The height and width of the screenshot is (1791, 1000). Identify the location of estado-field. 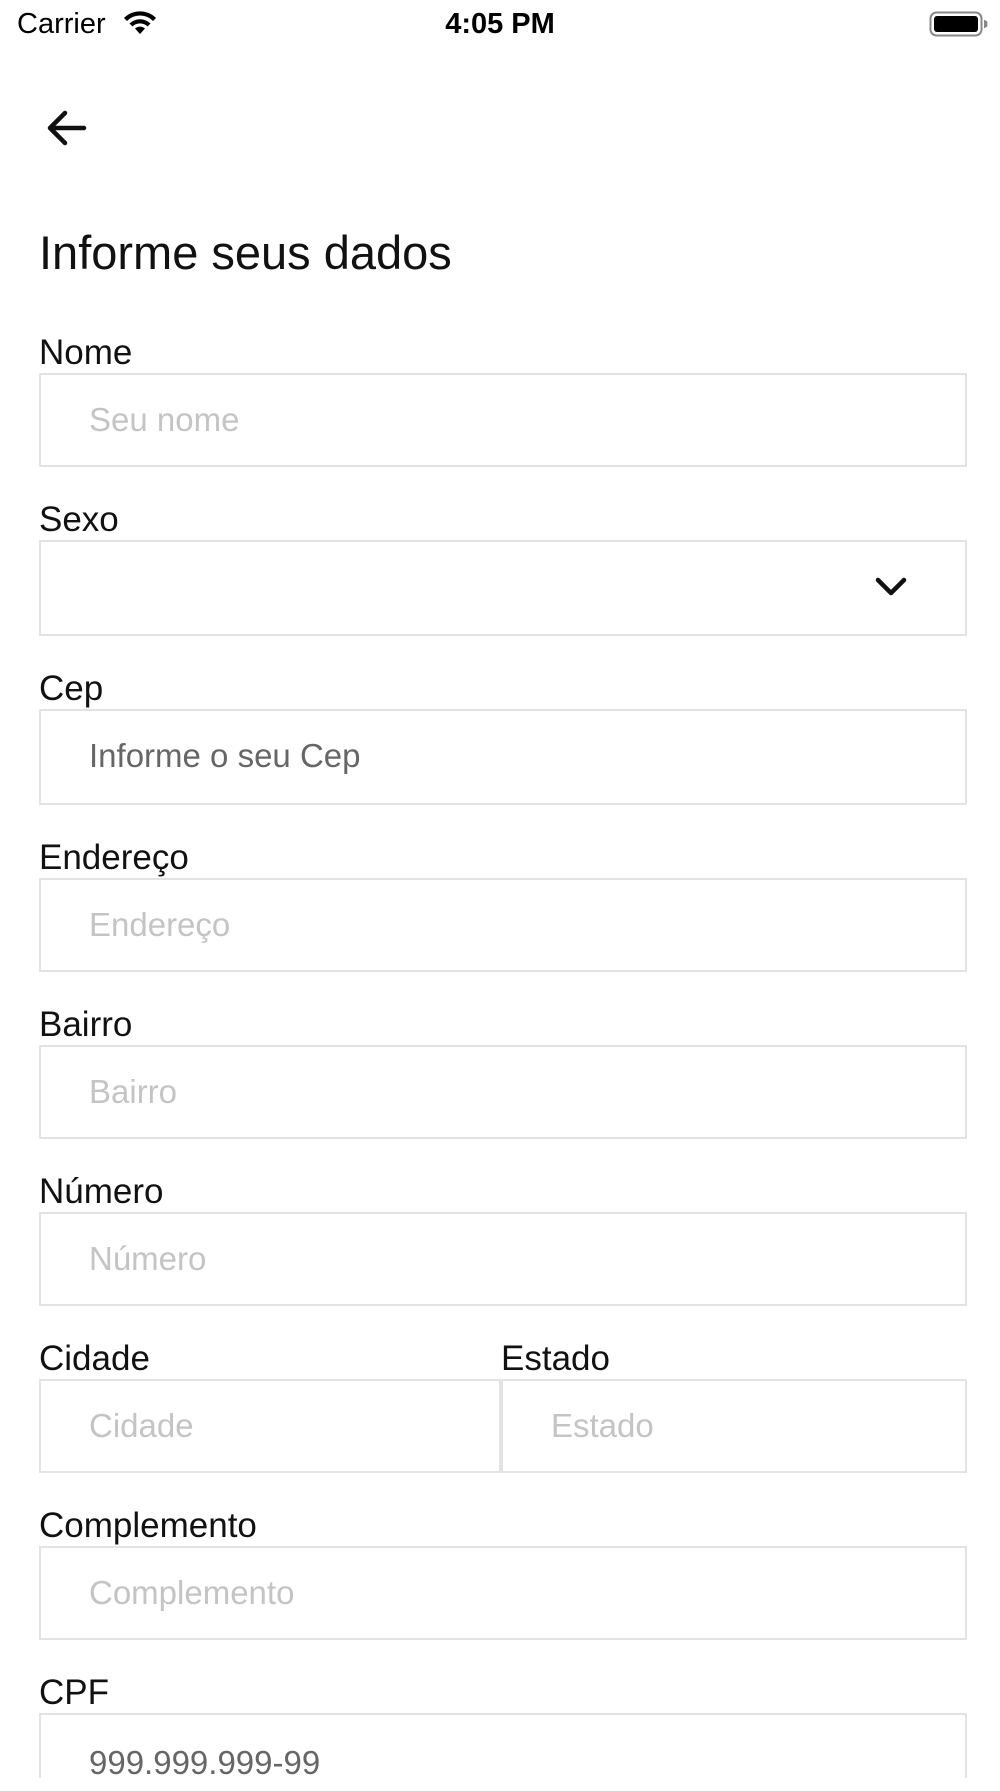
(734, 1426).